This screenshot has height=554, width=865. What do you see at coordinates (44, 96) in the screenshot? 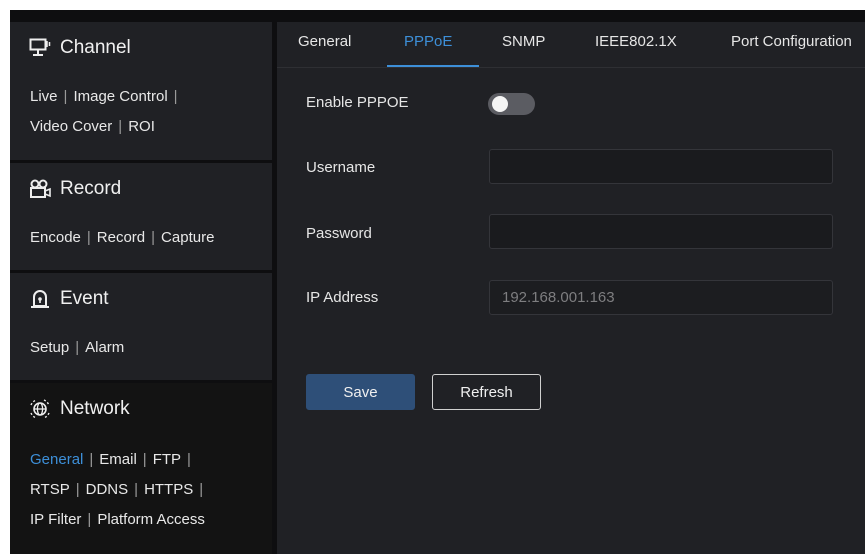
I see `sidebar-link-live: Live` at bounding box center [44, 96].